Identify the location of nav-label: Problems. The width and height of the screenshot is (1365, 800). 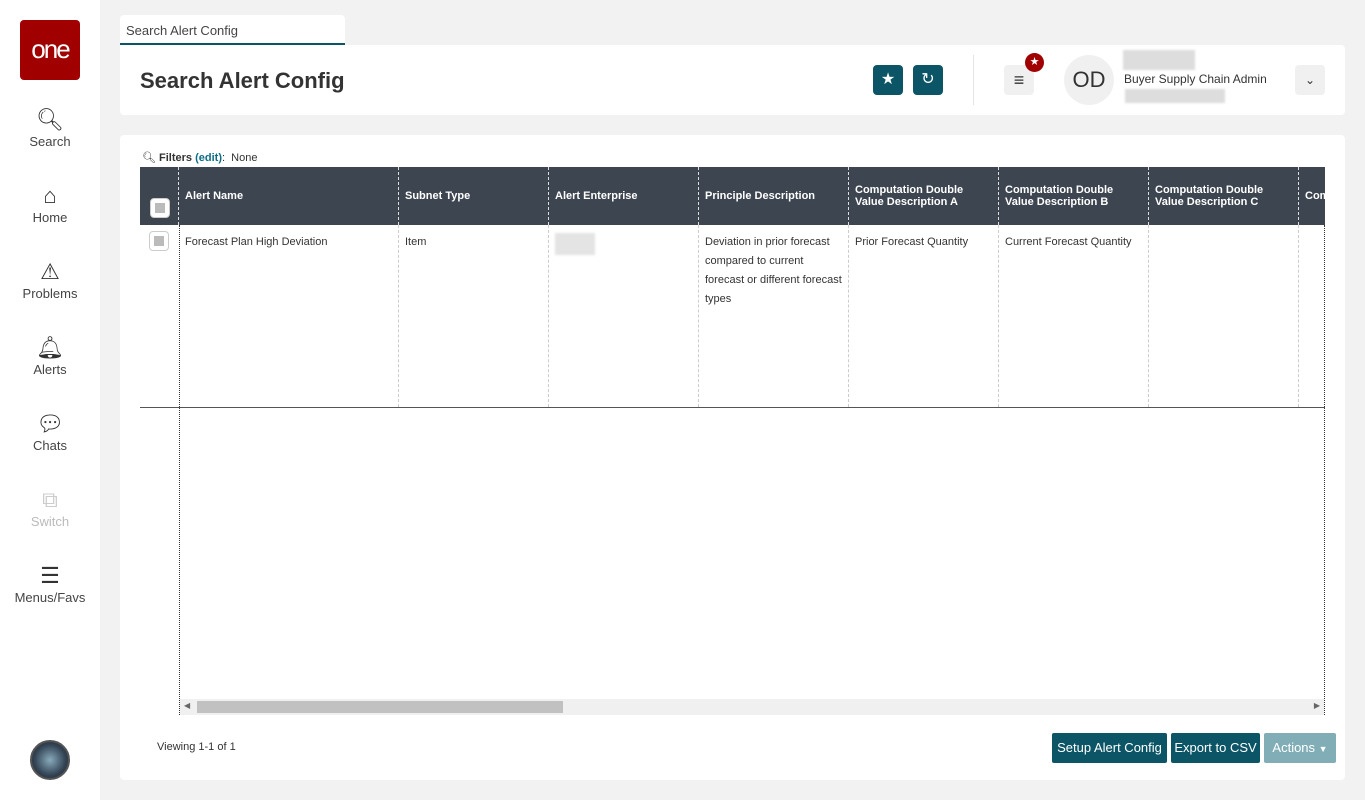
(50, 293).